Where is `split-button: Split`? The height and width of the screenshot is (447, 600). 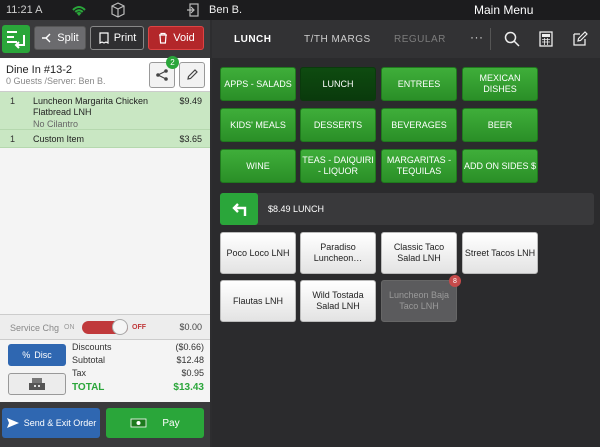
split-button: Split is located at coordinates (60, 38).